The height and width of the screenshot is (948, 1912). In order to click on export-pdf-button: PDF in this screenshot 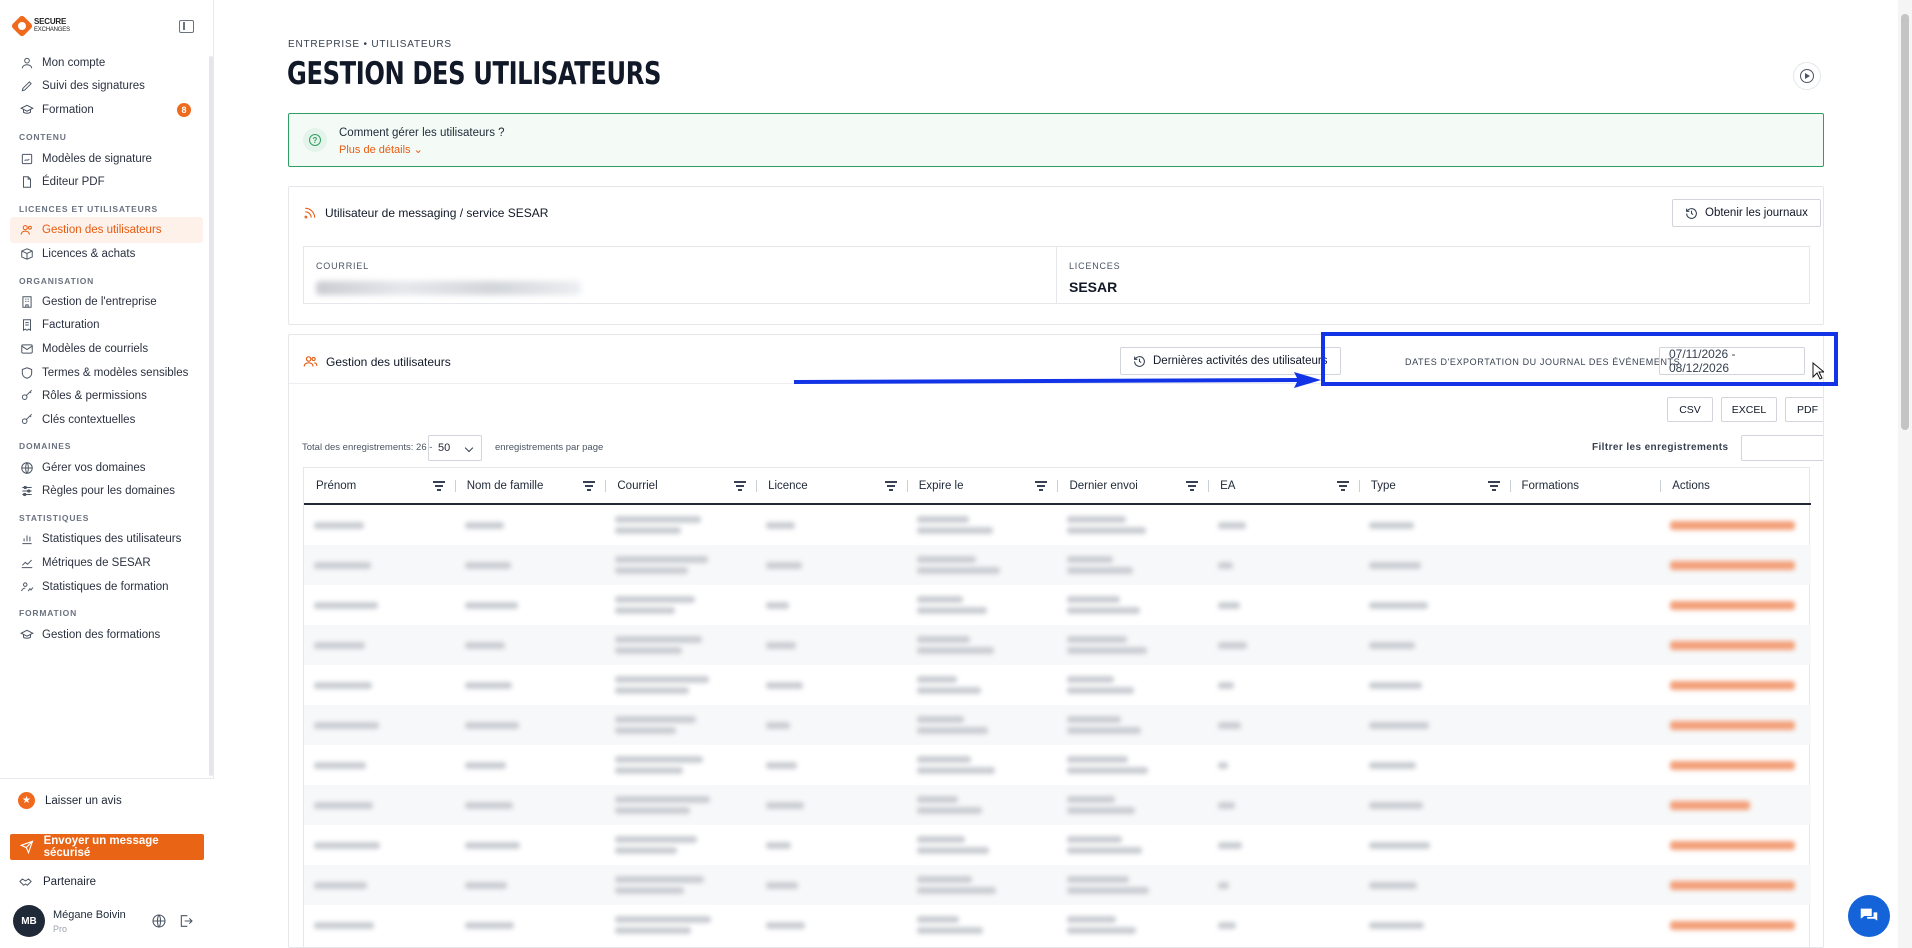, I will do `click(1804, 409)`.